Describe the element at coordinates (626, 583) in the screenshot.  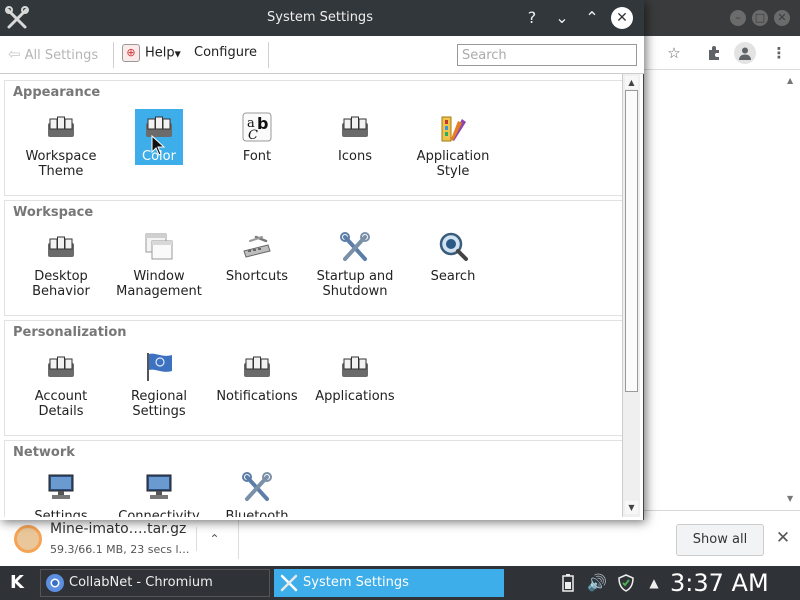
I see `security-shield-icon` at that location.